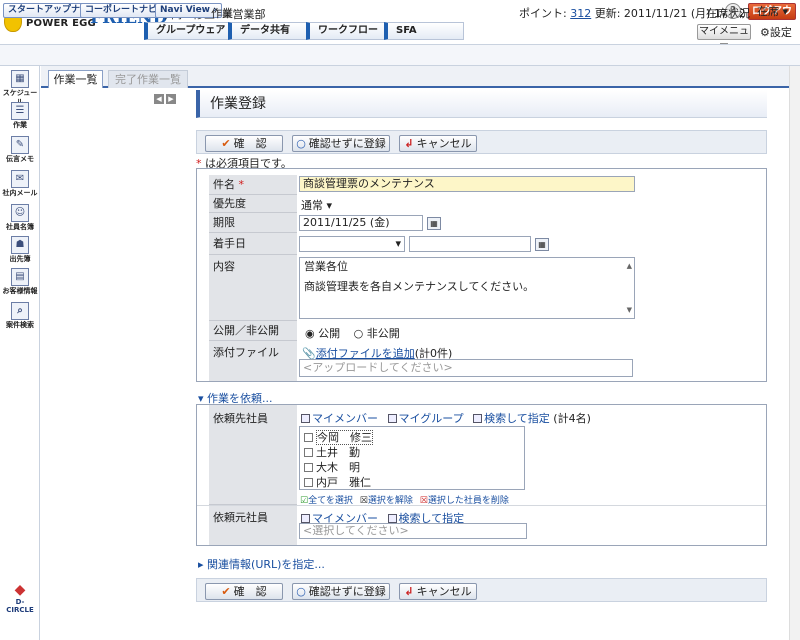  I want to click on member-count: (計4名), so click(572, 418).